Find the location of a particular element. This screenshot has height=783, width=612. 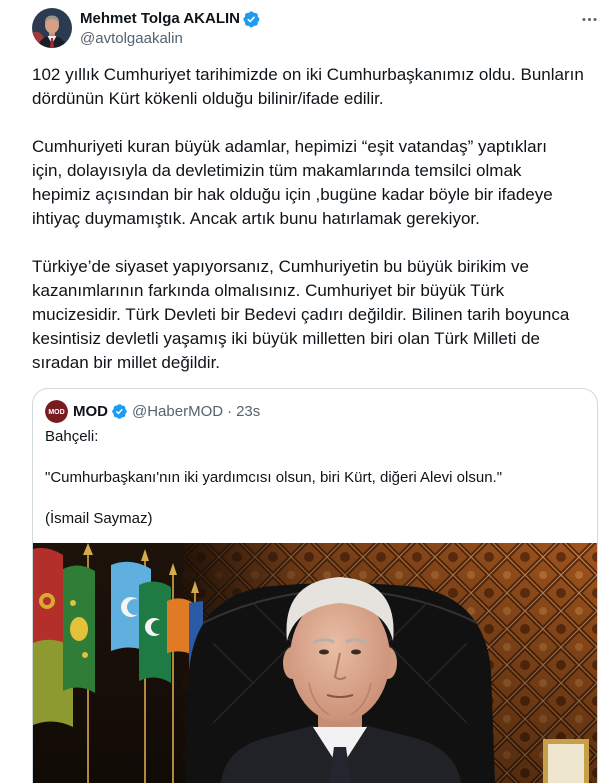

quoted-tweet-header: MOD MOD @HaberMOD · 23s is located at coordinates (152, 411).